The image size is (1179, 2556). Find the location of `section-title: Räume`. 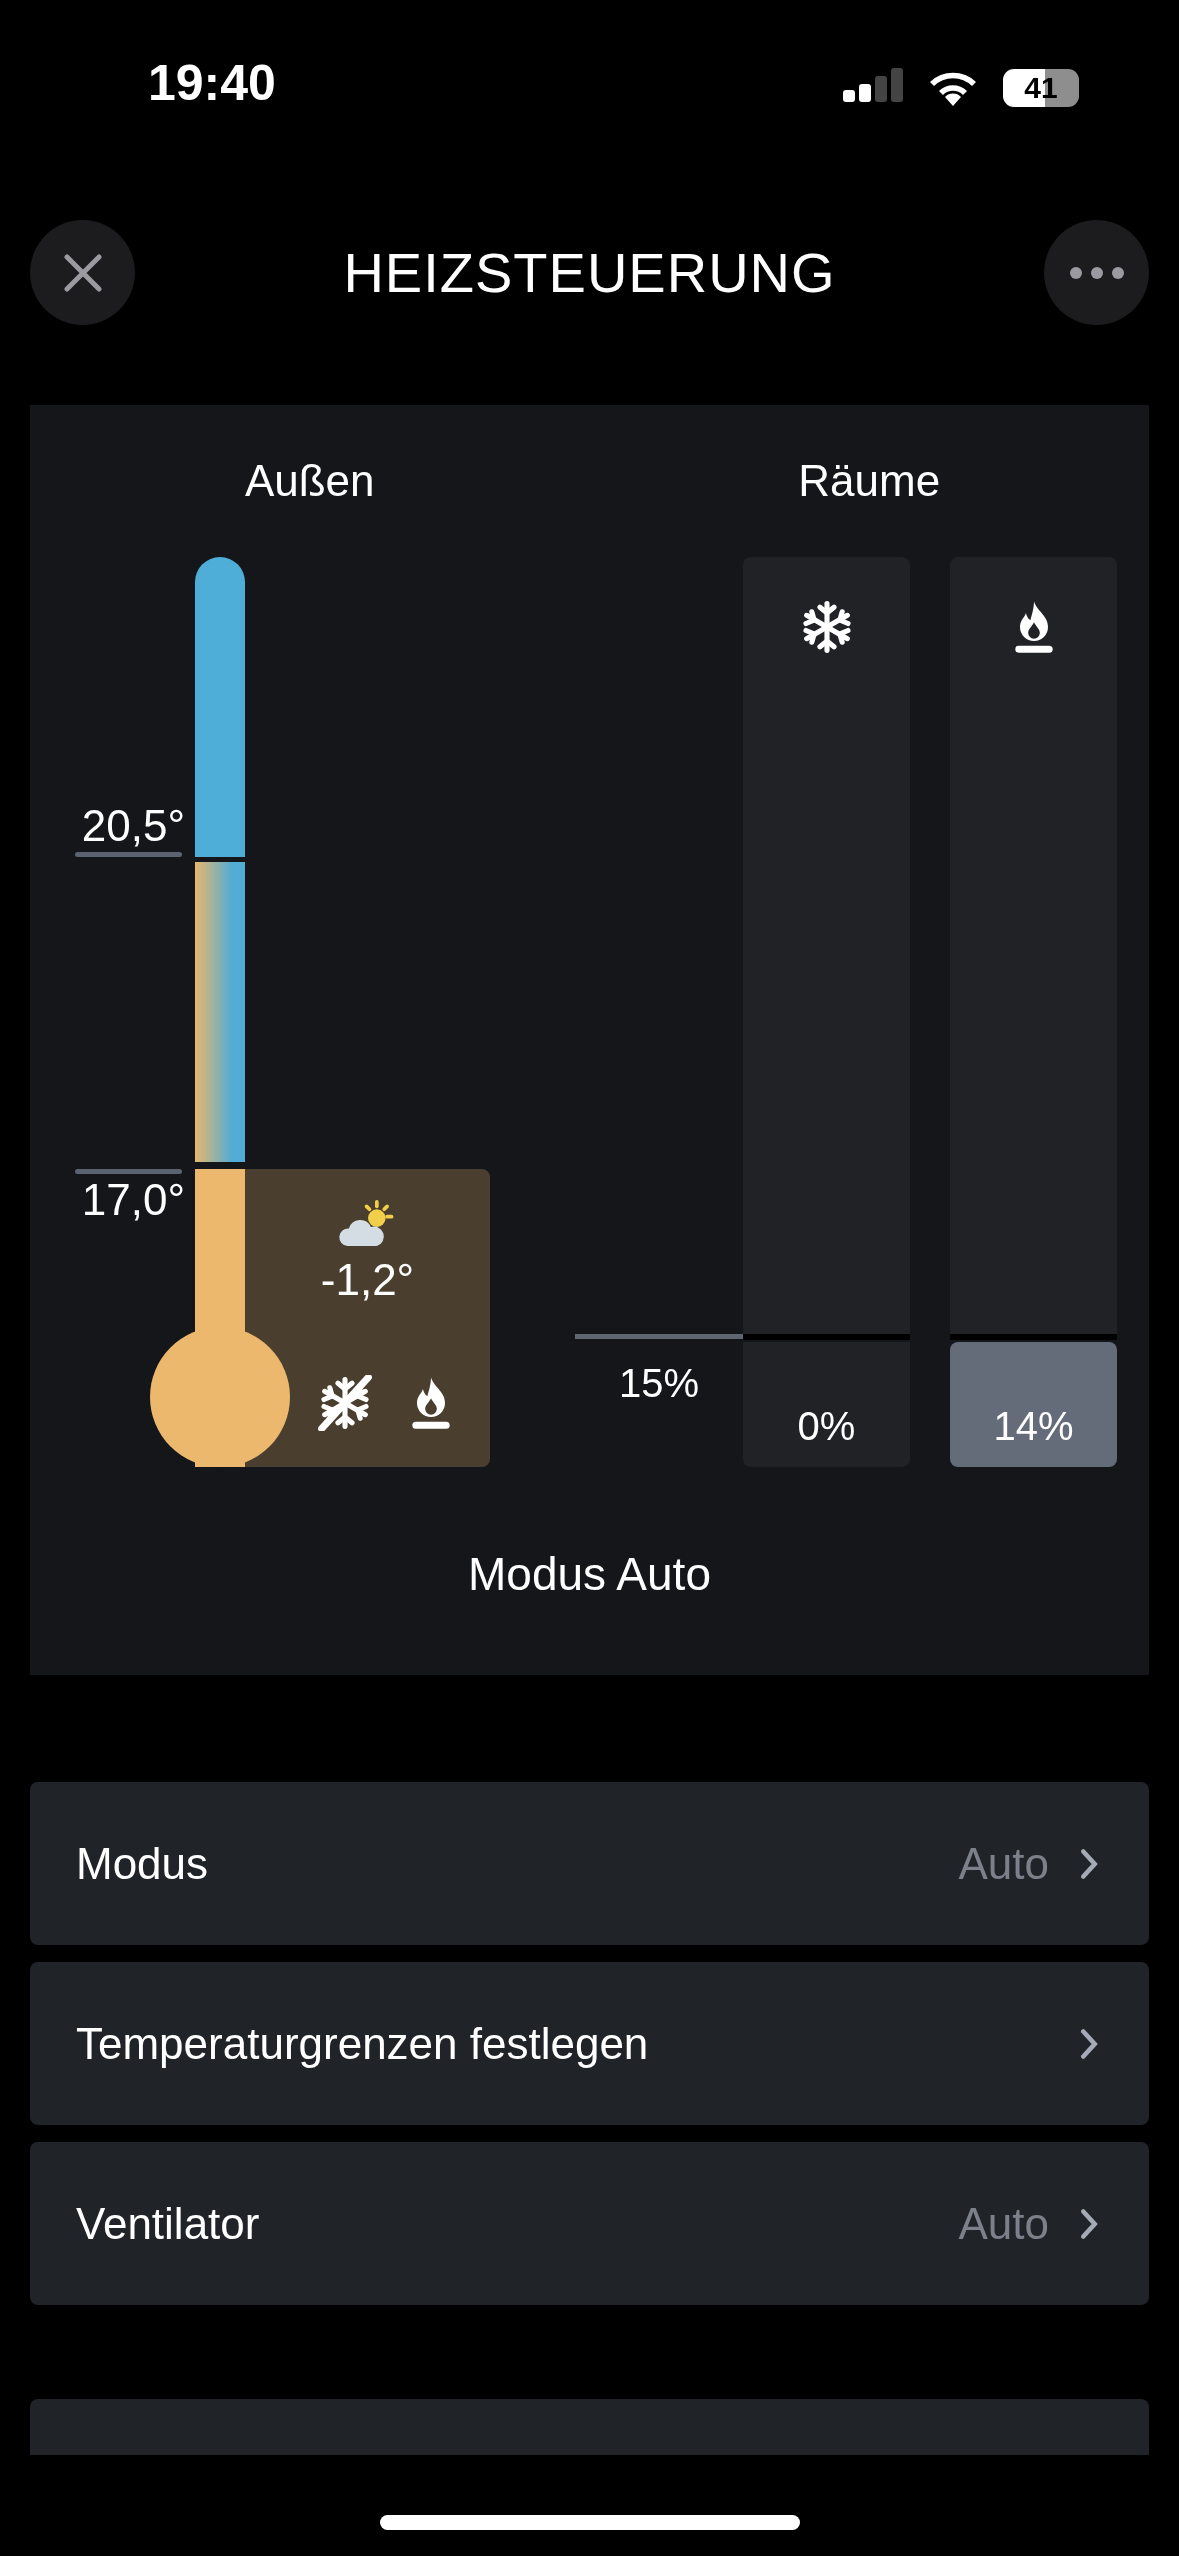

section-title: Räume is located at coordinates (869, 481).